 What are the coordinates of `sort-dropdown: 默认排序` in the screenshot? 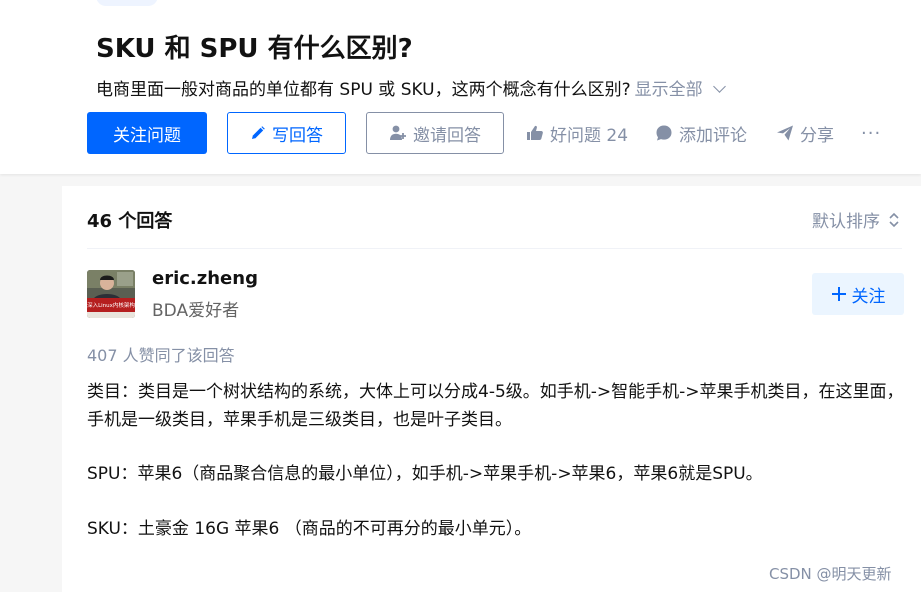 It's located at (856, 219).